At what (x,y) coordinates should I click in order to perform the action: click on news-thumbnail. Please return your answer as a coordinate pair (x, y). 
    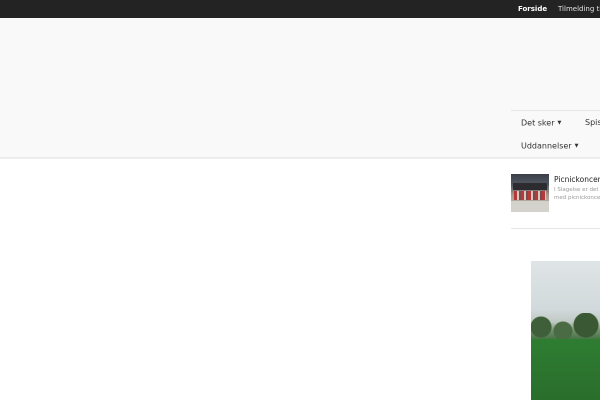
    Looking at the image, I should click on (530, 193).